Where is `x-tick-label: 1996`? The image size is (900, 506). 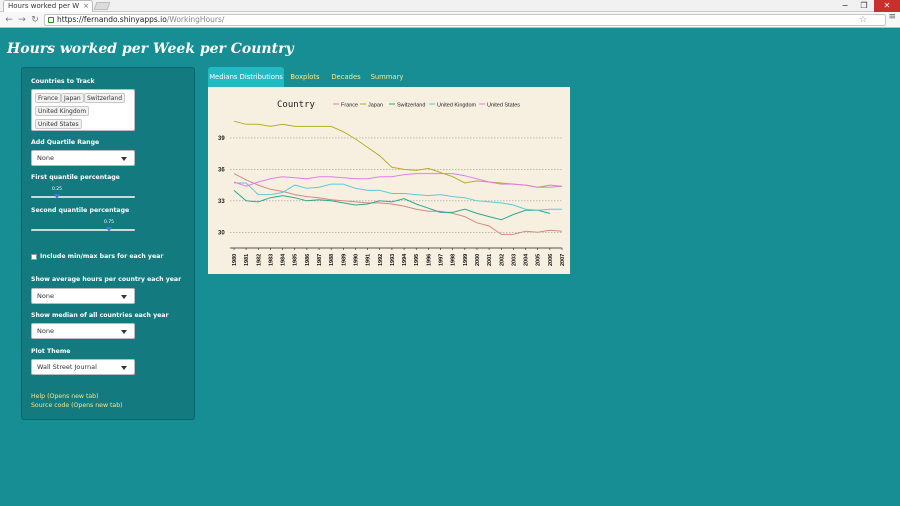 x-tick-label: 1996 is located at coordinates (429, 260).